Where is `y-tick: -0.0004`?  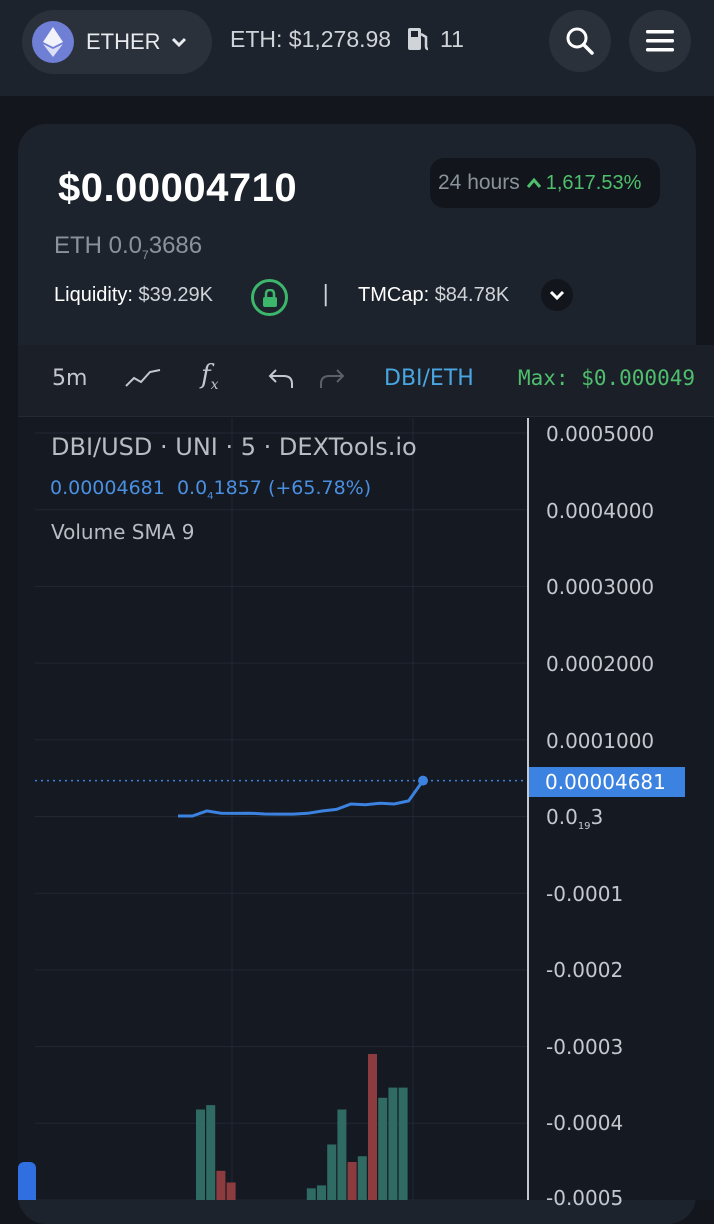 y-tick: -0.0004 is located at coordinates (585, 1123).